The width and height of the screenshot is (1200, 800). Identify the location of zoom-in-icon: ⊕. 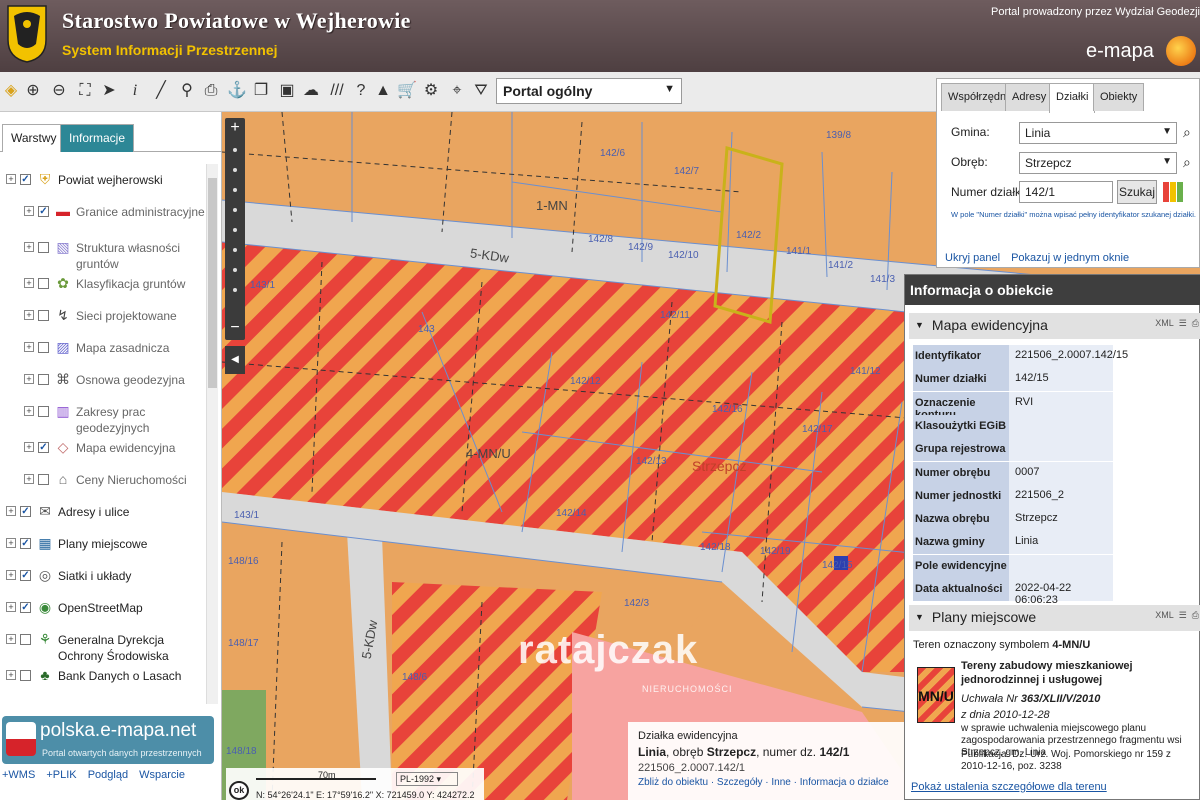
(33, 91).